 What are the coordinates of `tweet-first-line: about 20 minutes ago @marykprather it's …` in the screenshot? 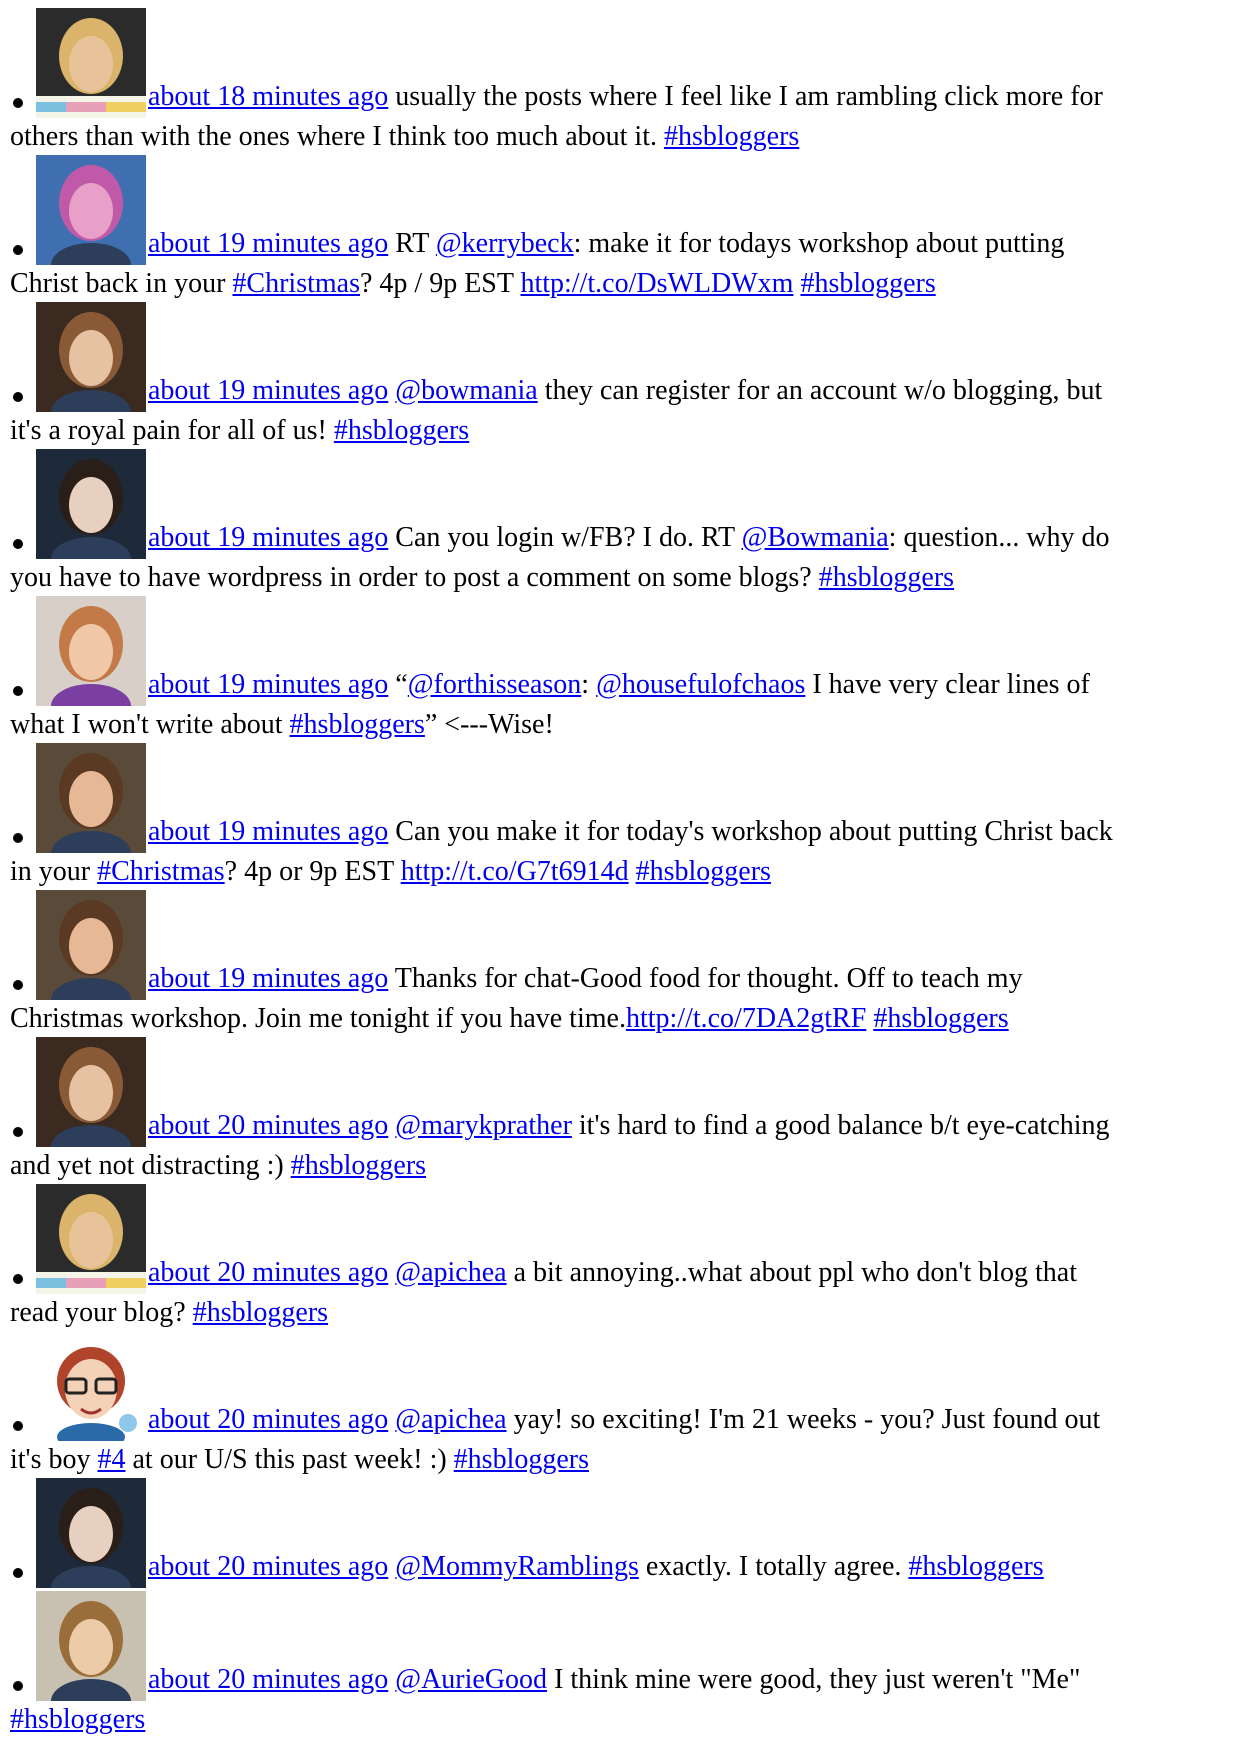 It's located at (681, 1126).